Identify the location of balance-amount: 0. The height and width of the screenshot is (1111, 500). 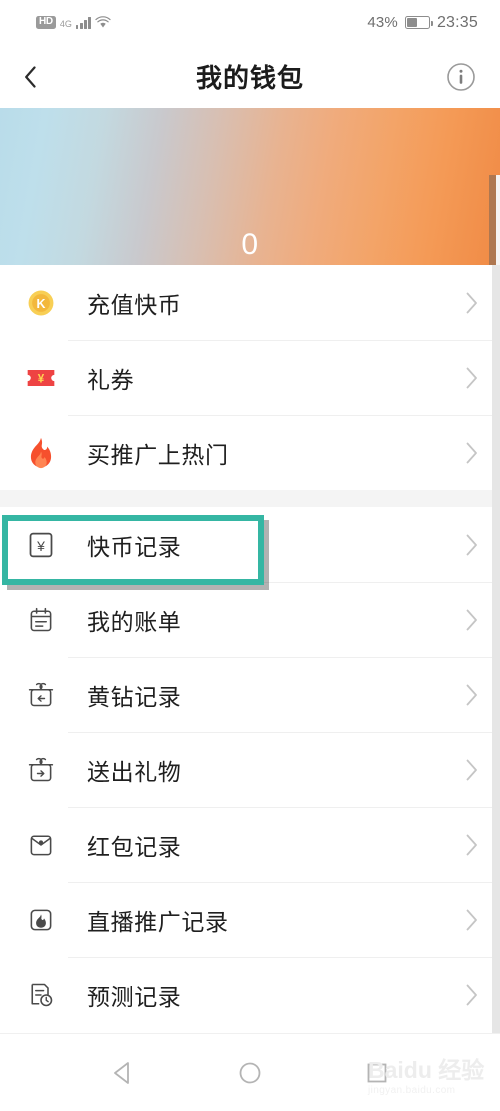
(250, 244).